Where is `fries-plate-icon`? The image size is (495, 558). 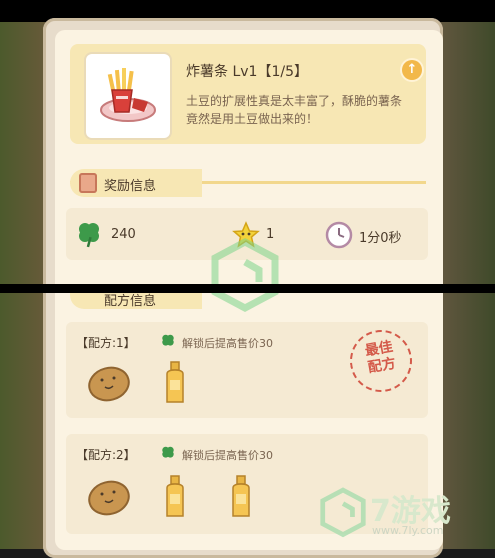
fries-plate-icon is located at coordinates (128, 95).